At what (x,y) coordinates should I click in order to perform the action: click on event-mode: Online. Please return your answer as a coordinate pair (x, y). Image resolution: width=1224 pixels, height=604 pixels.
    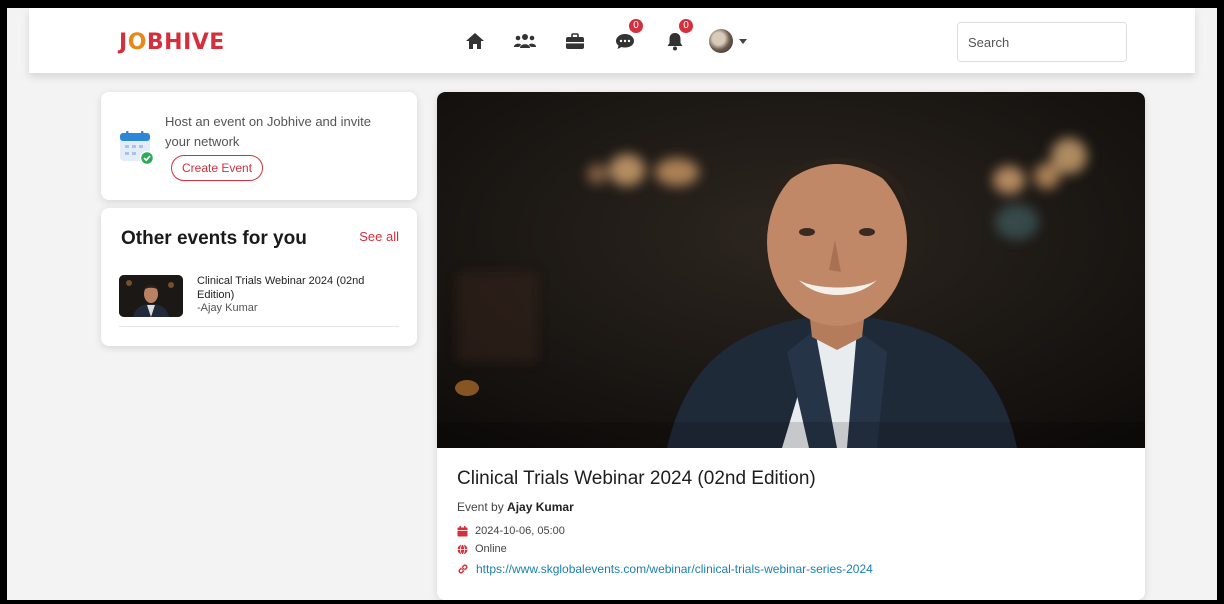
    Looking at the image, I should click on (482, 549).